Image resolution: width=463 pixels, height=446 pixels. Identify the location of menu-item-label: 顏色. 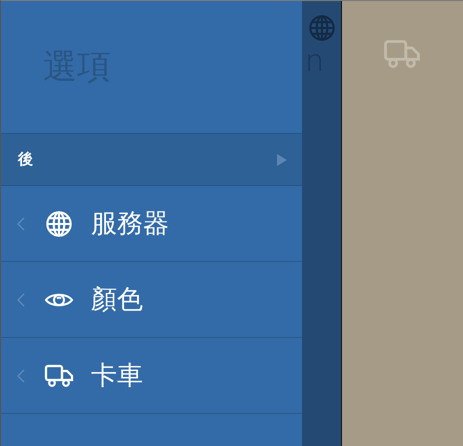
(117, 300).